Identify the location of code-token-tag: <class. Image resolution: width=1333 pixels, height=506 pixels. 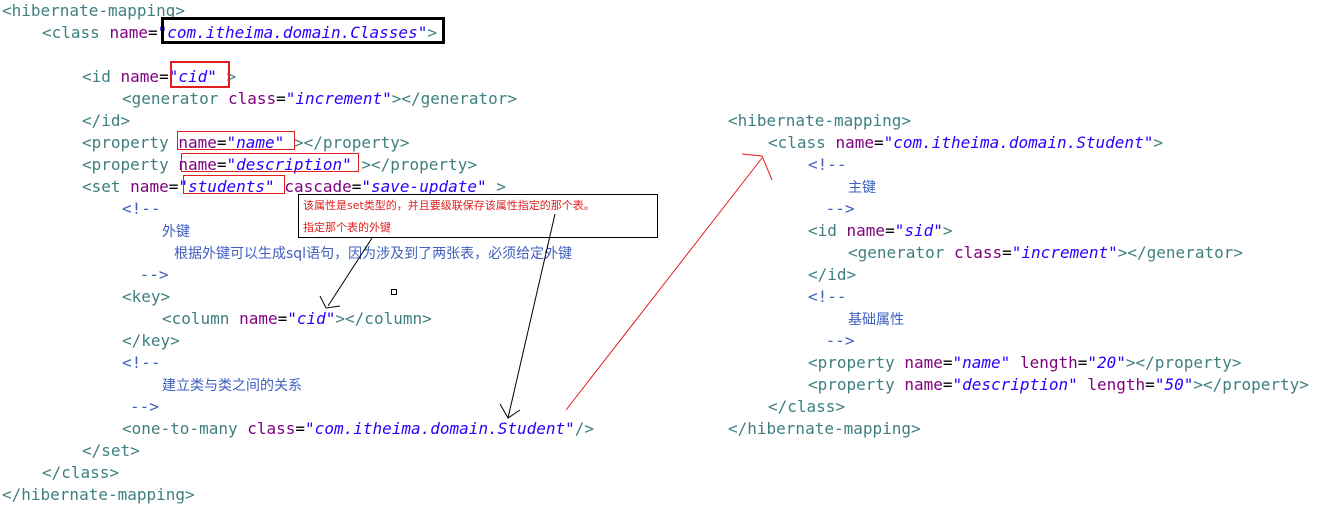
(76, 32).